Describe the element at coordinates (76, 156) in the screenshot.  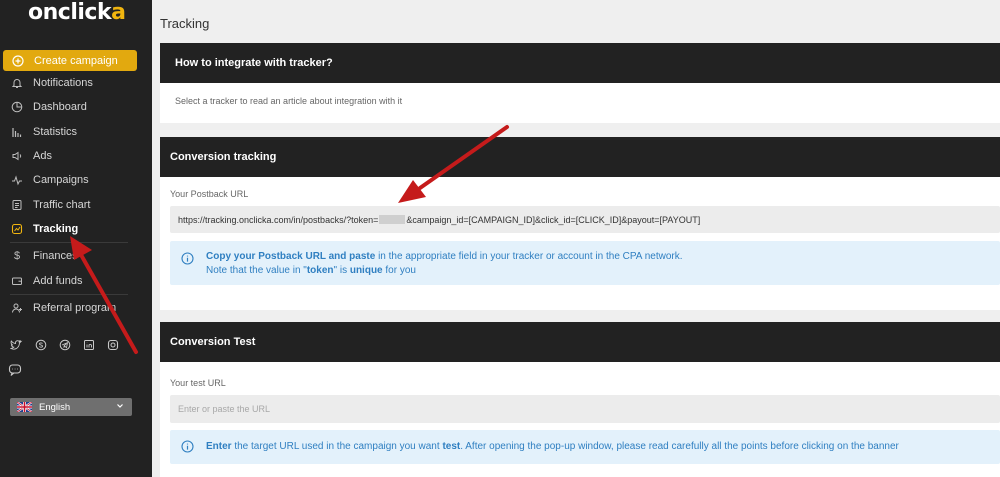
I see `sidebar-item-ads: Ads` at that location.